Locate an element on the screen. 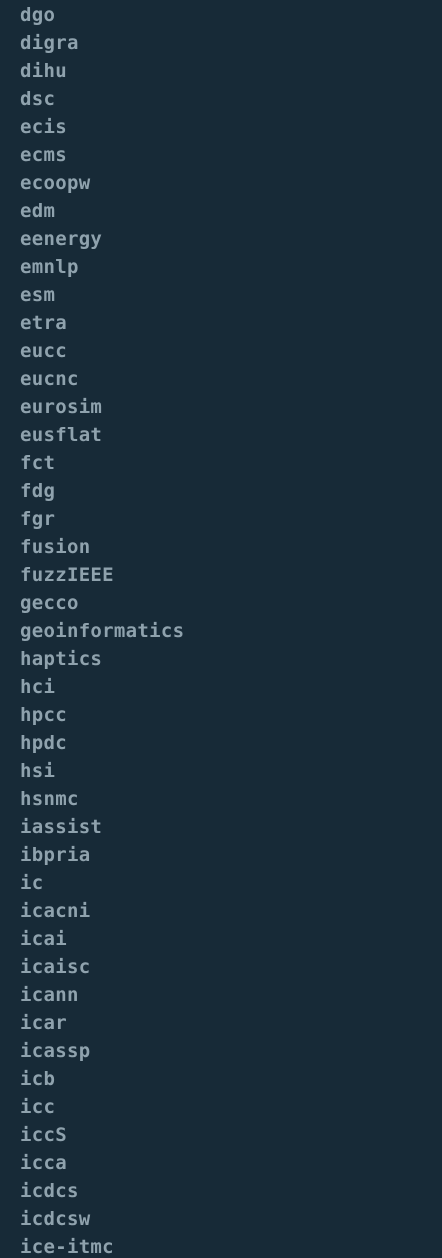 This screenshot has width=442, height=1258. output-line: emnlp is located at coordinates (49, 267).